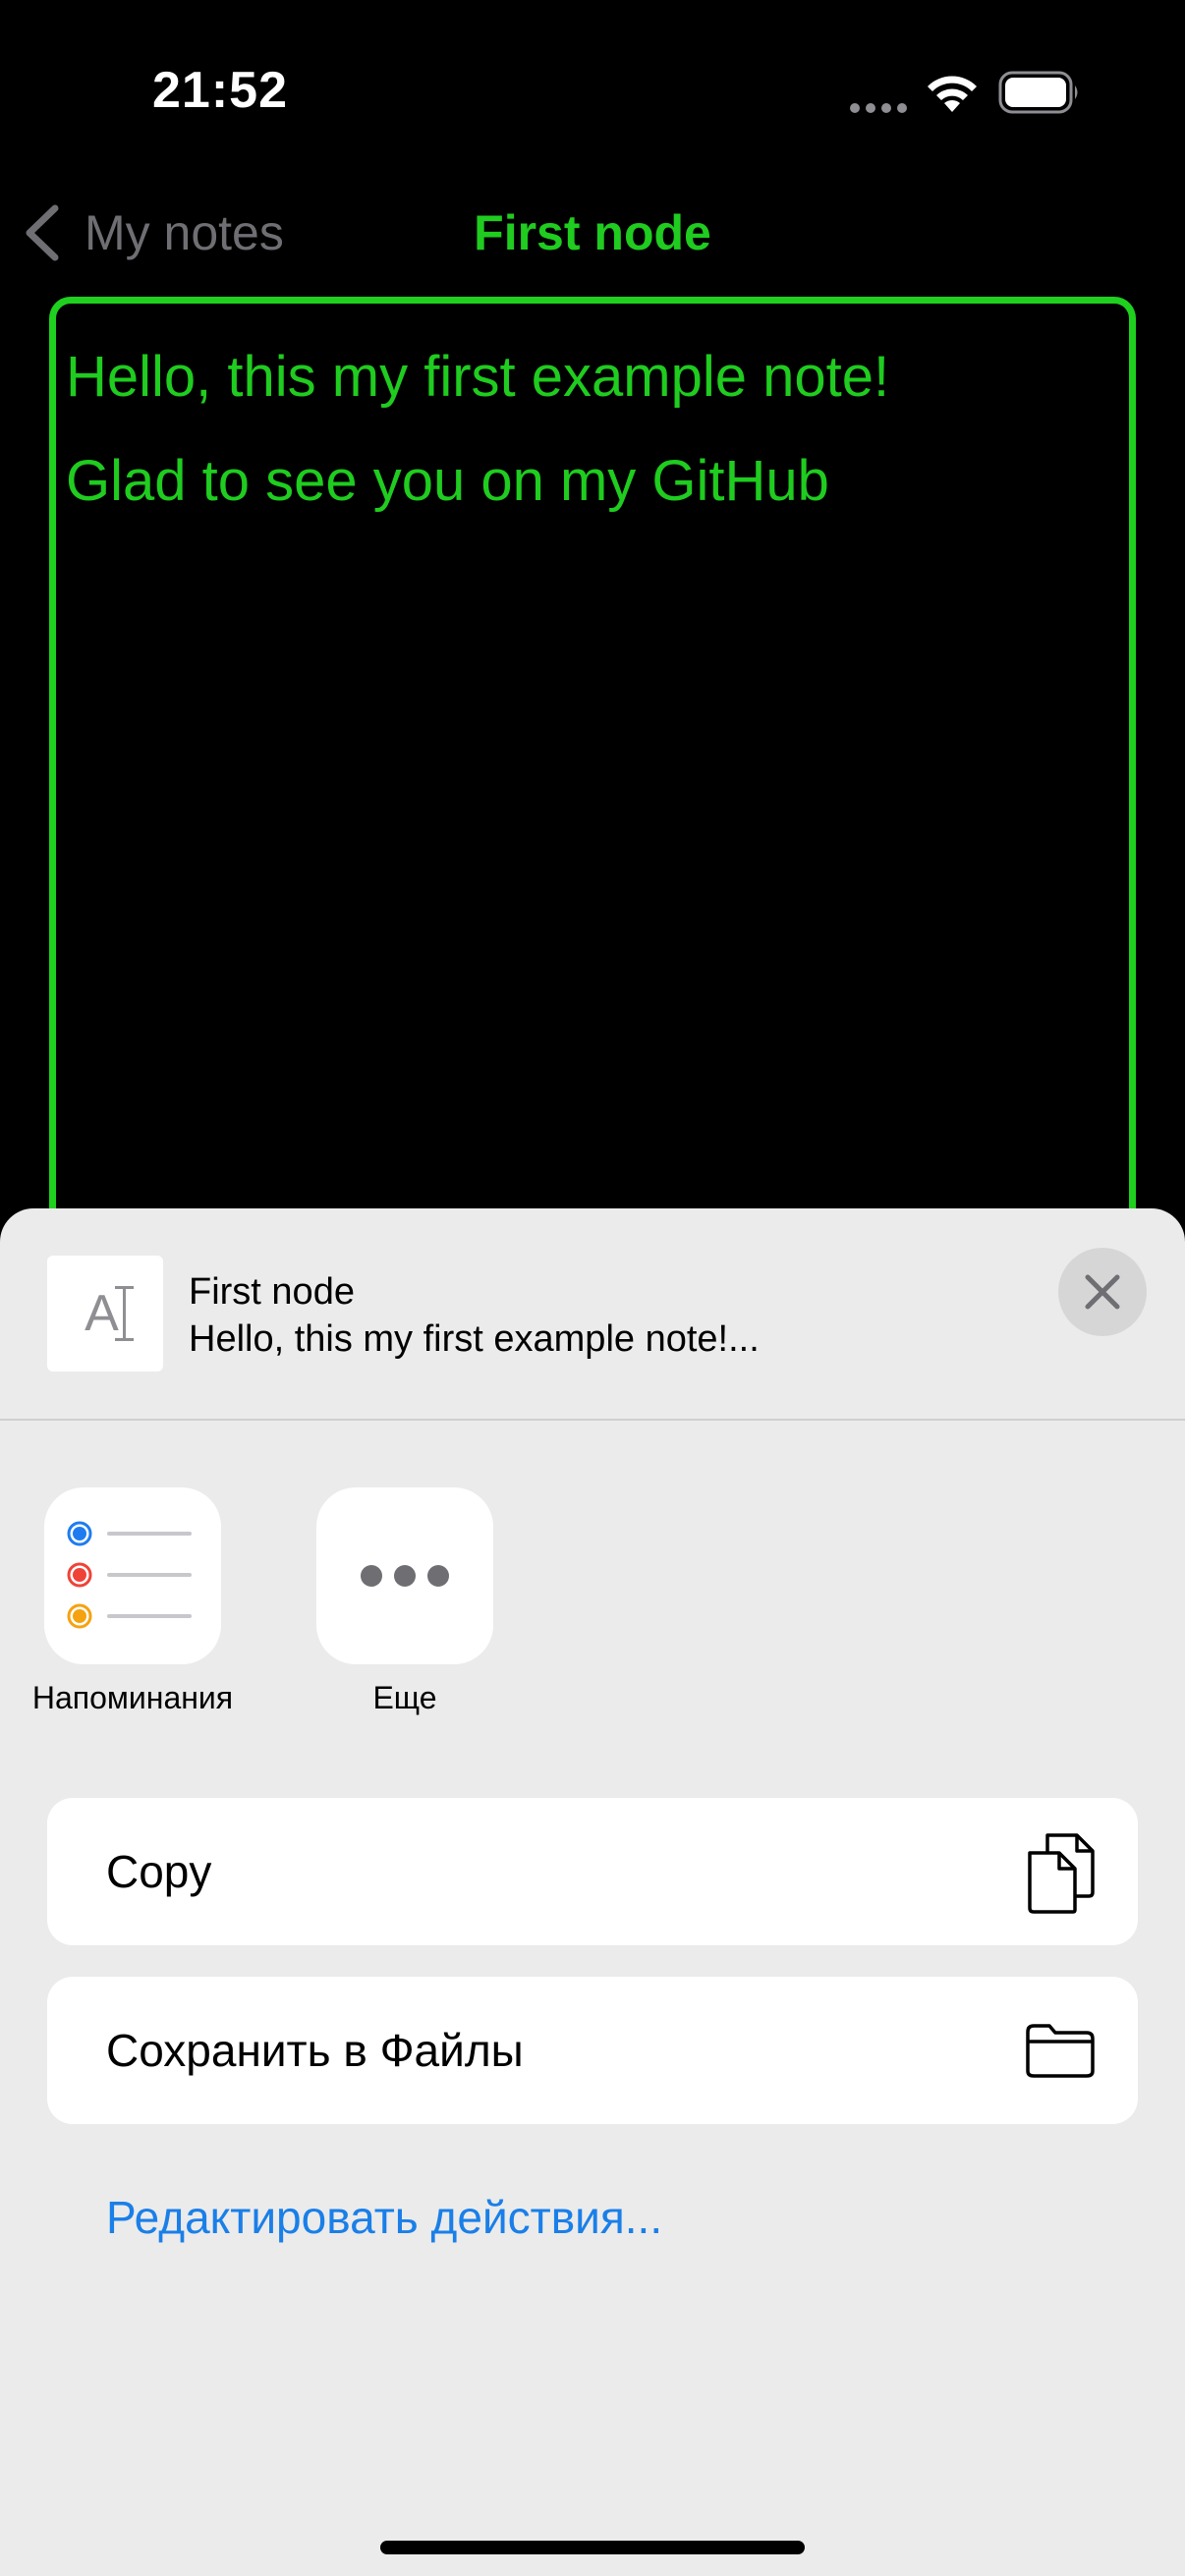 The width and height of the screenshot is (1185, 2576). I want to click on action-label: Сохранить в Файлы, so click(315, 2050).